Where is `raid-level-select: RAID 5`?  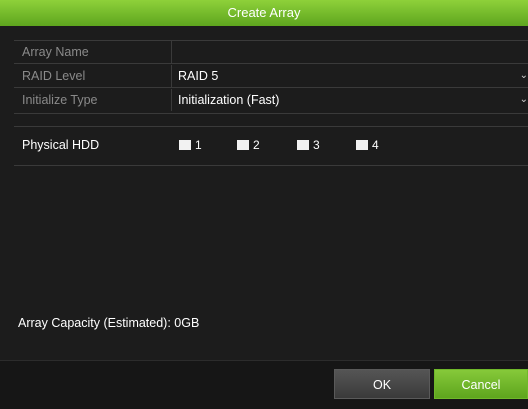 raid-level-select: RAID 5 is located at coordinates (351, 76).